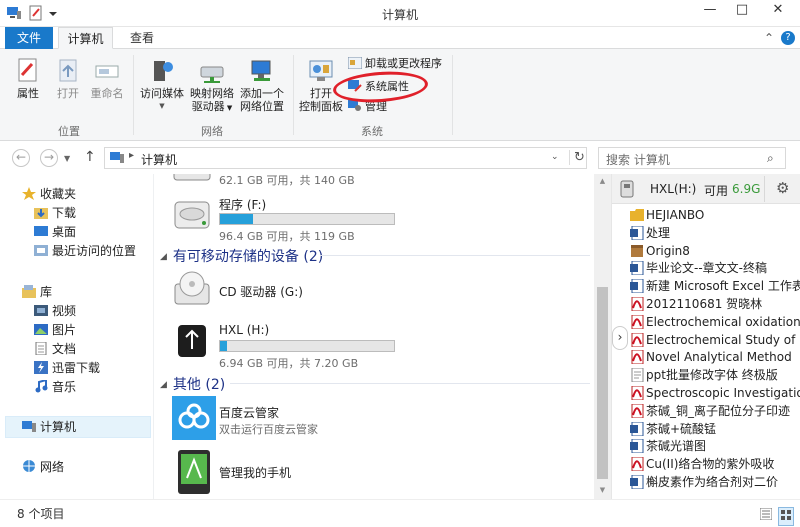 Image resolution: width=800 pixels, height=527 pixels. What do you see at coordinates (142, 38) in the screenshot?
I see `tab-view: 查看` at bounding box center [142, 38].